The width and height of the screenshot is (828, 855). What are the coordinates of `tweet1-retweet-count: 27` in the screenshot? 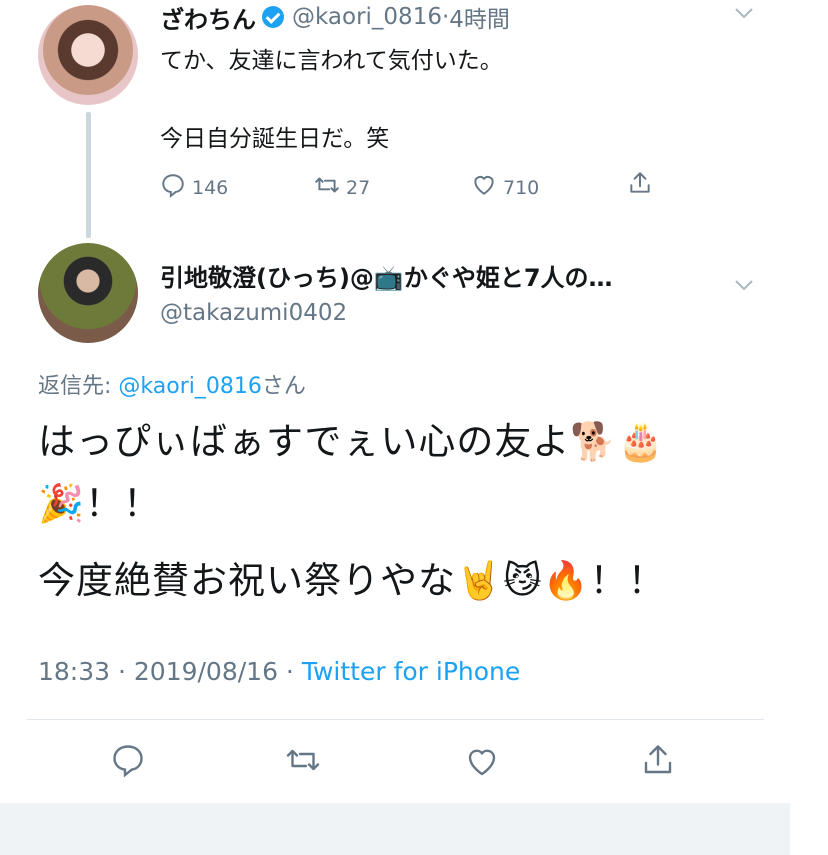 It's located at (358, 187).